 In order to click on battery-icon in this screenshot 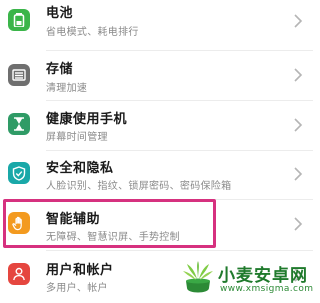, I will do `click(19, 20)`.